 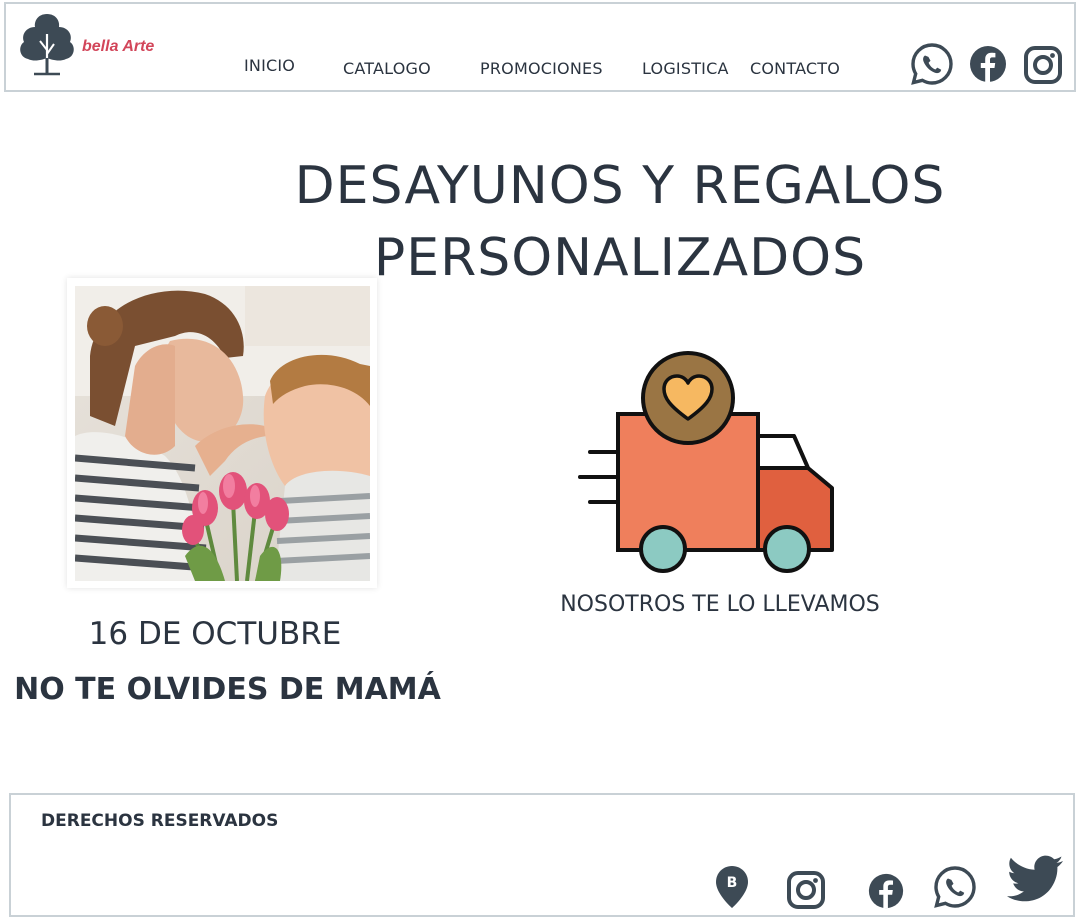 I want to click on mothers-day-photo-frame, so click(x=222, y=433).